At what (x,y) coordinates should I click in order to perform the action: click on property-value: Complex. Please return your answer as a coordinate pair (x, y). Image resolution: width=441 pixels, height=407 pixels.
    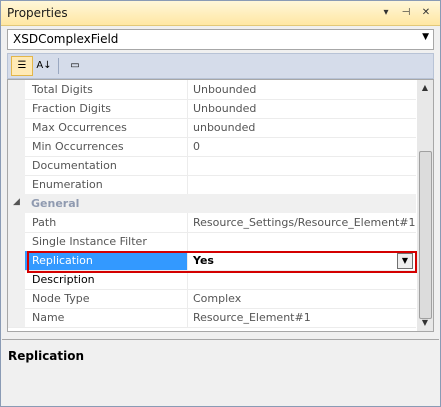
    Looking at the image, I should click on (302, 298).